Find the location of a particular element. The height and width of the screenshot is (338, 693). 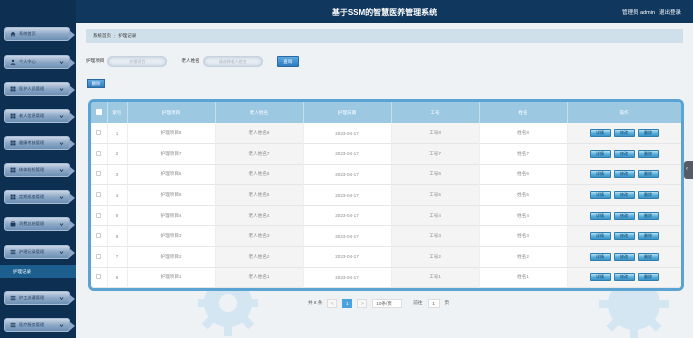

sidebar-item-6: 体体检检管理 is located at coordinates (39, 170).